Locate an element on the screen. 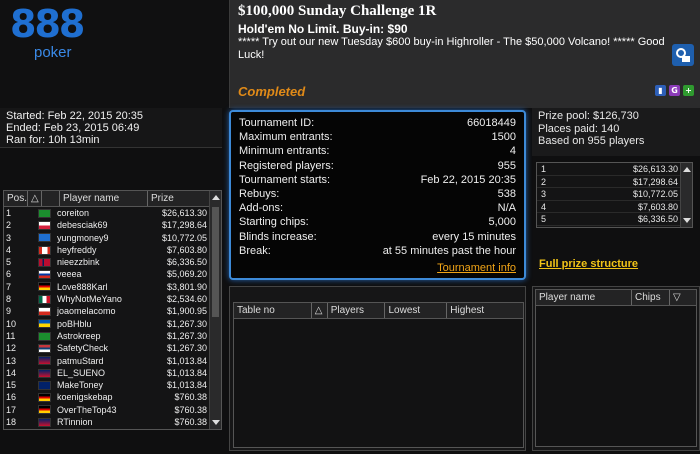 This screenshot has width=700, height=454. table-row: 6 veeea $5,069.20 is located at coordinates (112, 274).